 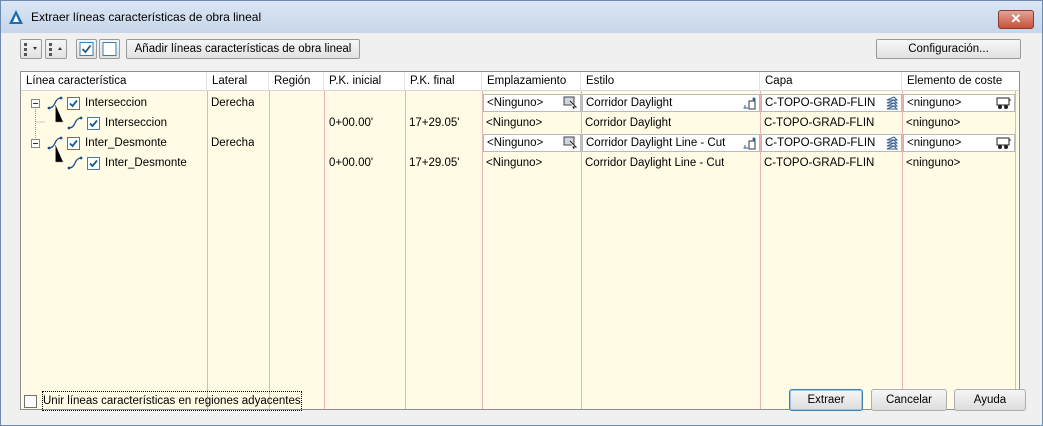 I want to click on column-header-elemento-coste: Elemento de coste, so click(x=960, y=81).